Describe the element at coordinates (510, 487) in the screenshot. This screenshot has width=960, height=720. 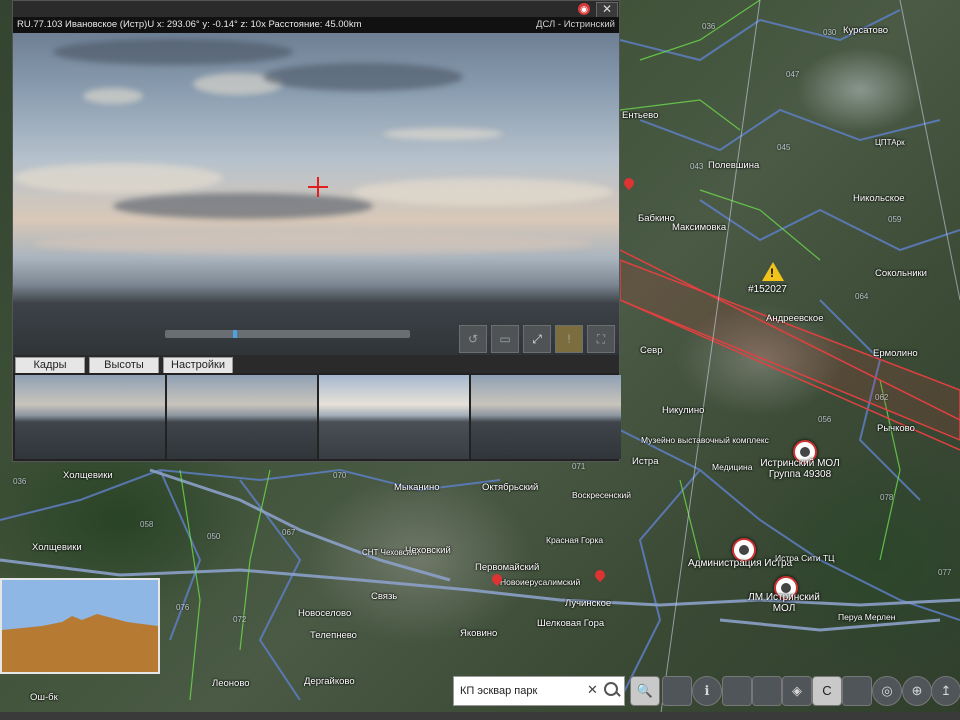
I see `place-label: Октябрьский` at that location.